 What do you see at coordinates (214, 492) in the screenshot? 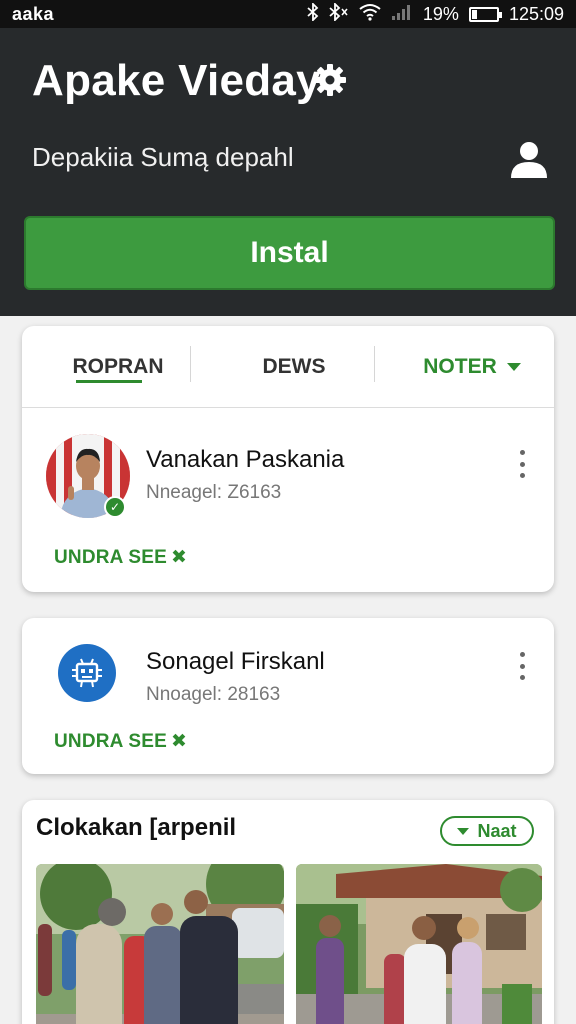
I see `item-meta: Nneagel: Z6163` at bounding box center [214, 492].